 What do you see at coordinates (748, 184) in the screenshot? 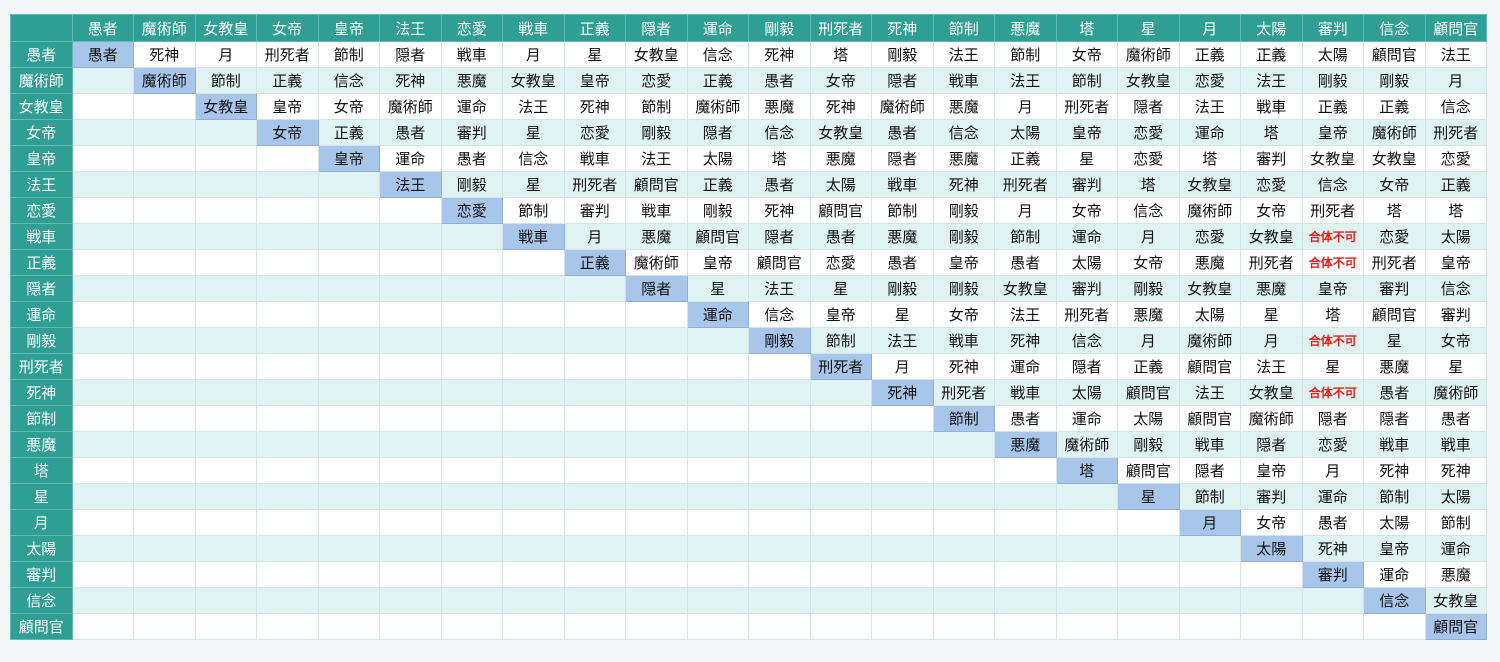
I see `table-row: 法王 法王 剛毅星刑死者 顧問官 正義 愚者 太陽 戦車 死神 刑死者 審判塔女教皇 恋愛 信念 女帝 正義` at bounding box center [748, 184].